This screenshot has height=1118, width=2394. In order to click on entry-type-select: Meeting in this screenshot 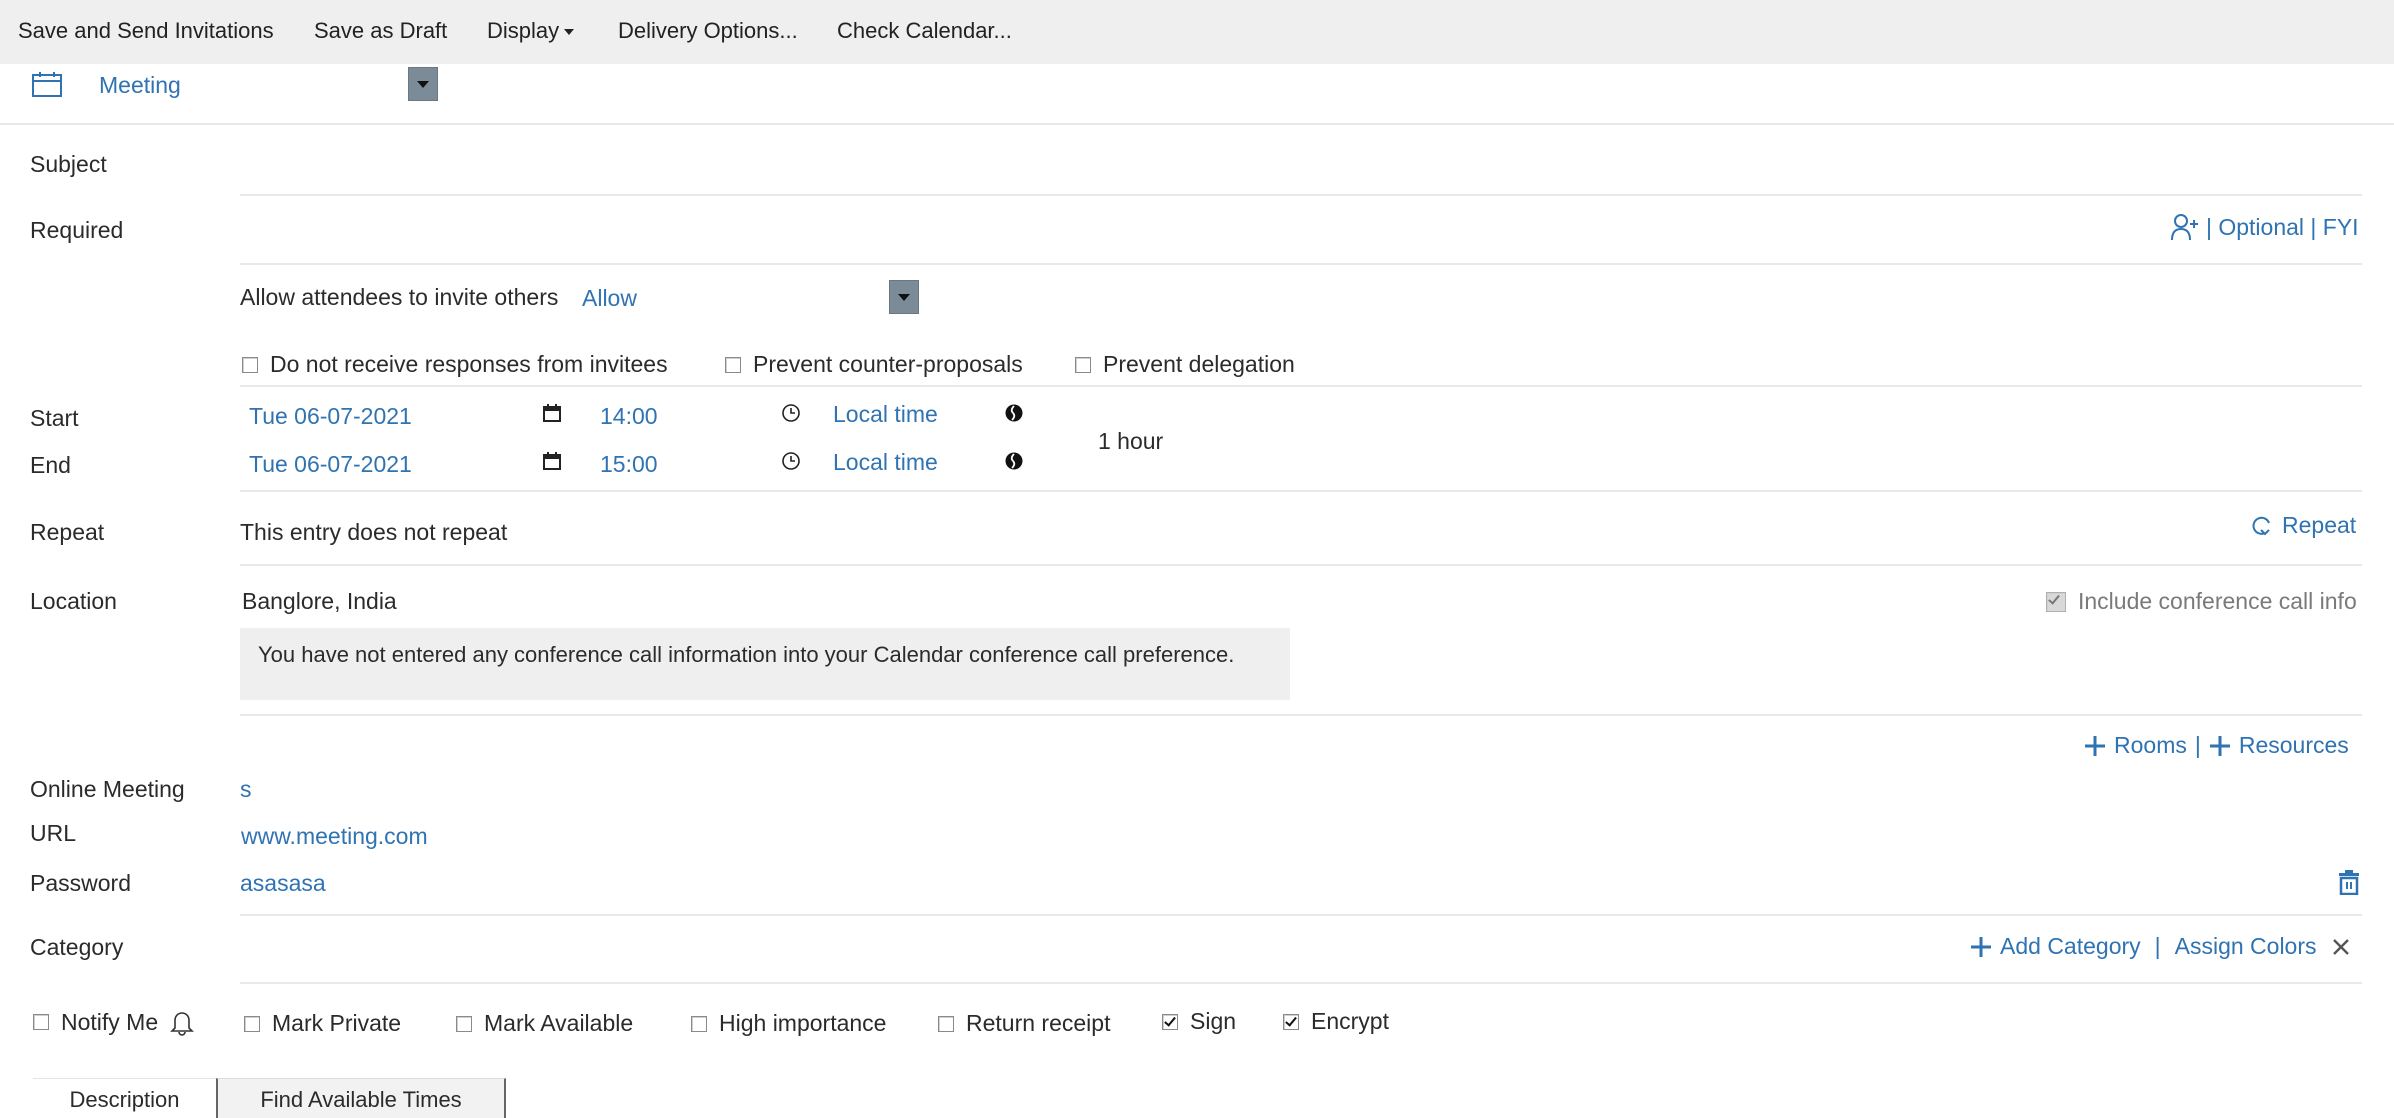, I will do `click(140, 85)`.